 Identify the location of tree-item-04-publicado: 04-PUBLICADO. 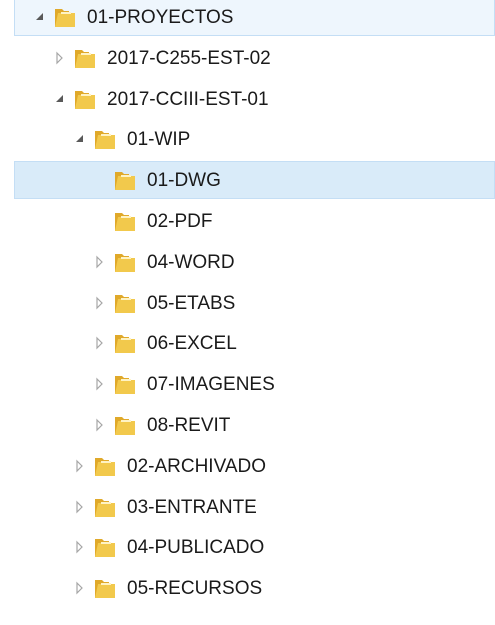
(254, 547).